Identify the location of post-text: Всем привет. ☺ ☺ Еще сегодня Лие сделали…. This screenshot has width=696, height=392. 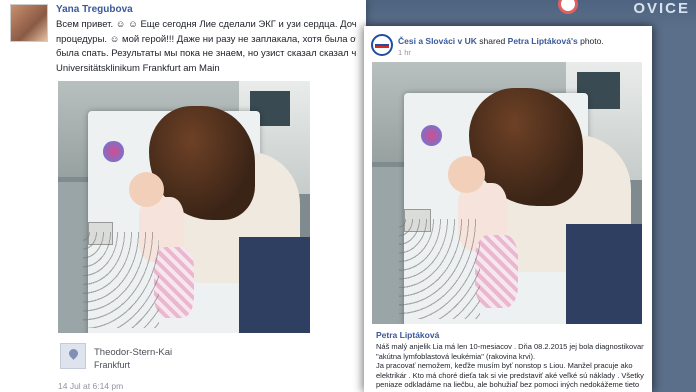
(206, 47).